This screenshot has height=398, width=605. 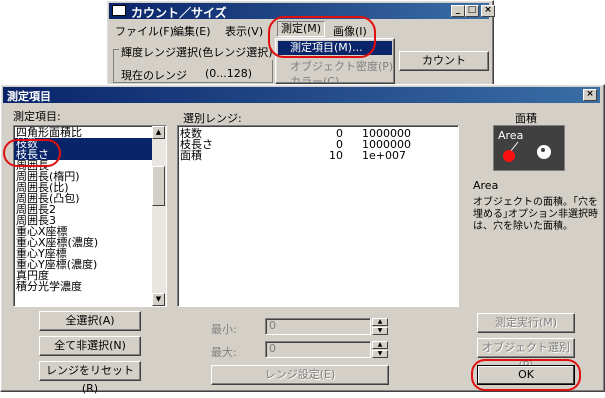 I want to click on annotation-ring-items, so click(x=32, y=153).